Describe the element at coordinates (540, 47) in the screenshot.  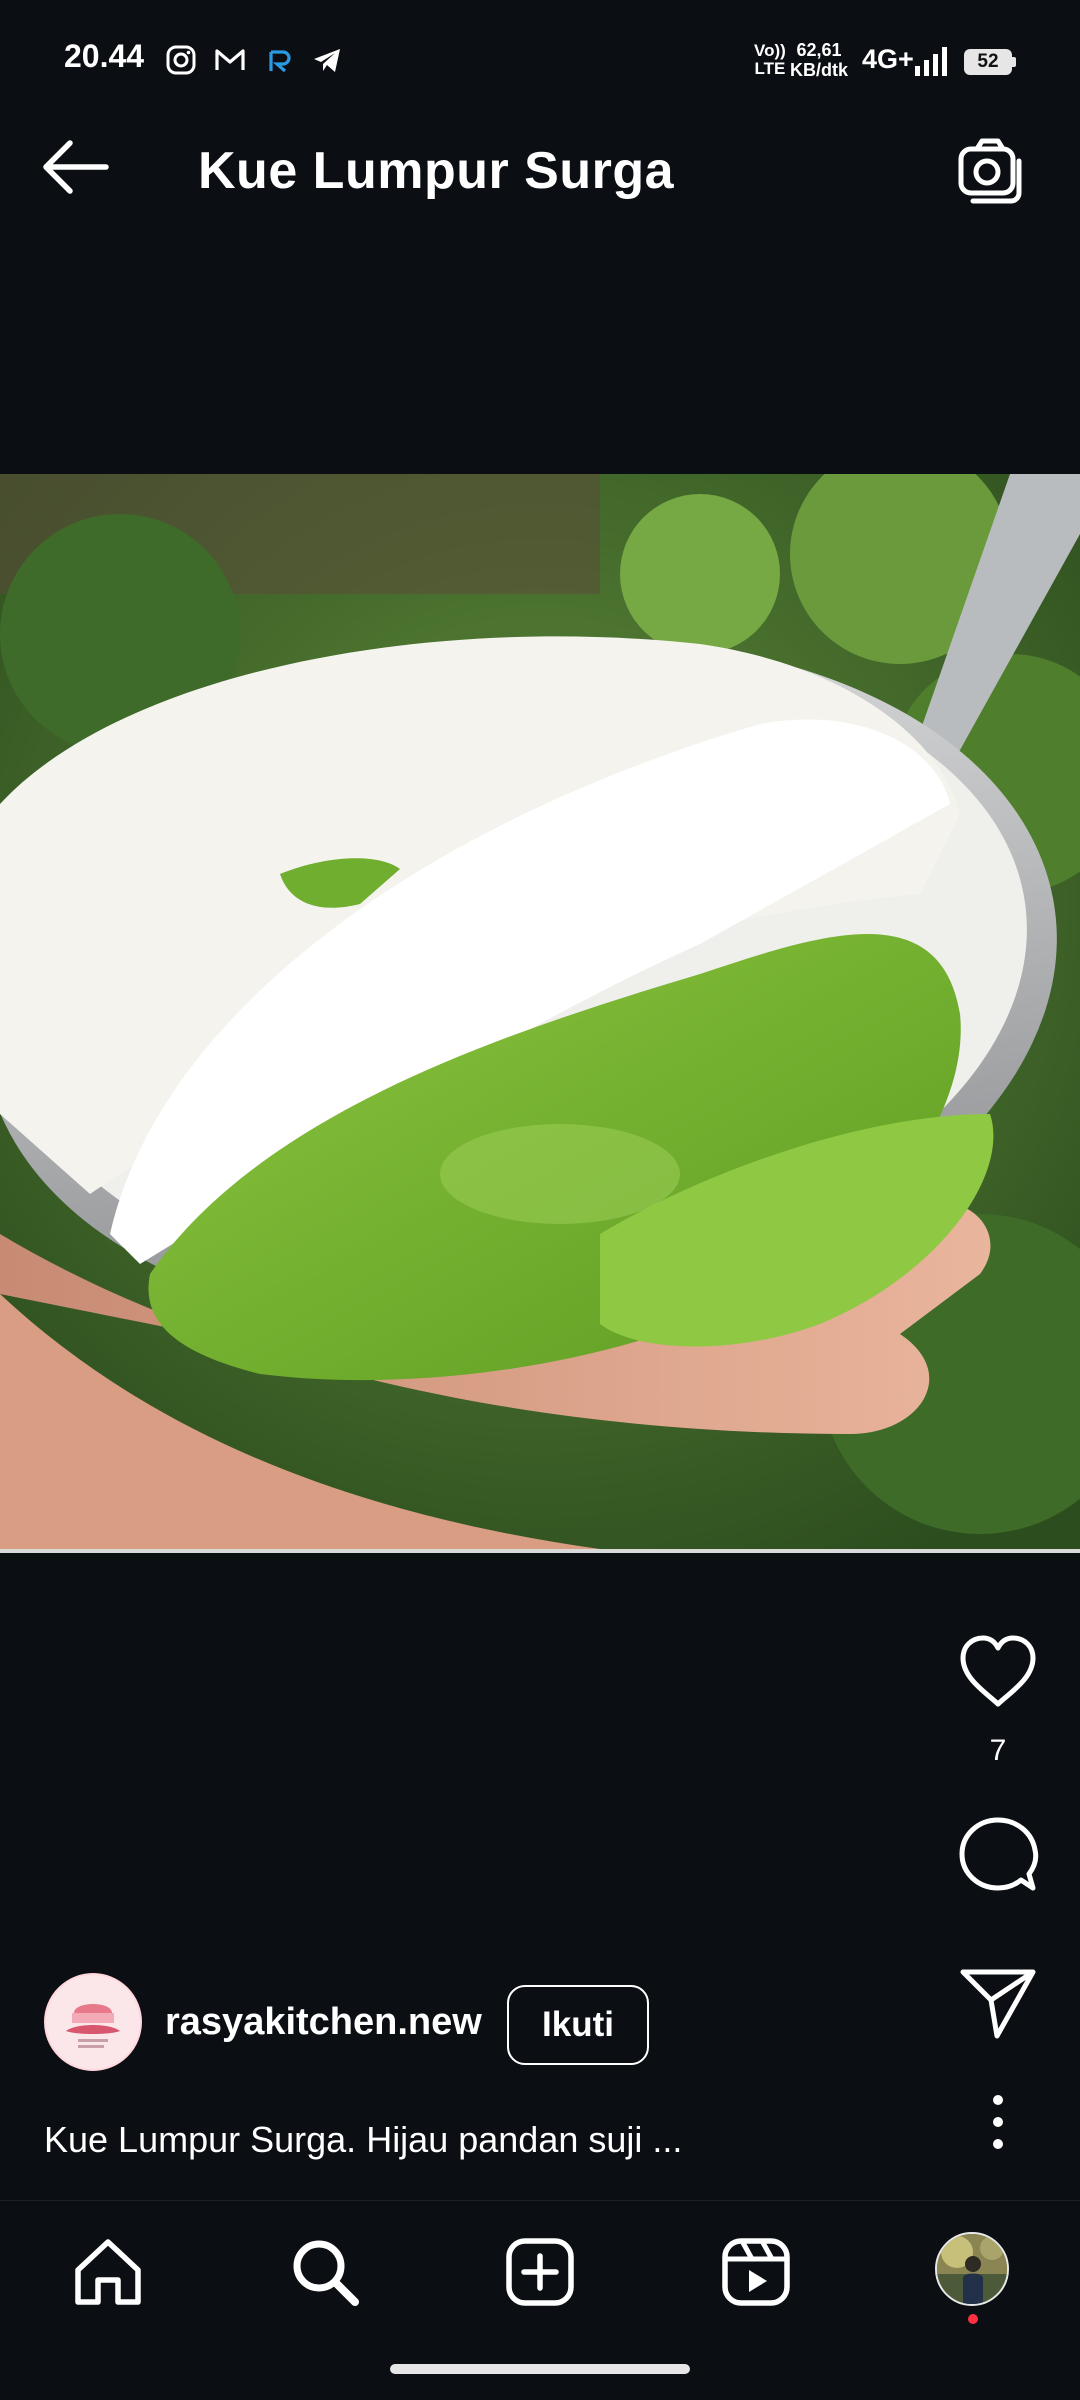
I see `status-bar: 20.44 Vo)) LTE 62,61 KB/dtk 4G+ 52` at that location.